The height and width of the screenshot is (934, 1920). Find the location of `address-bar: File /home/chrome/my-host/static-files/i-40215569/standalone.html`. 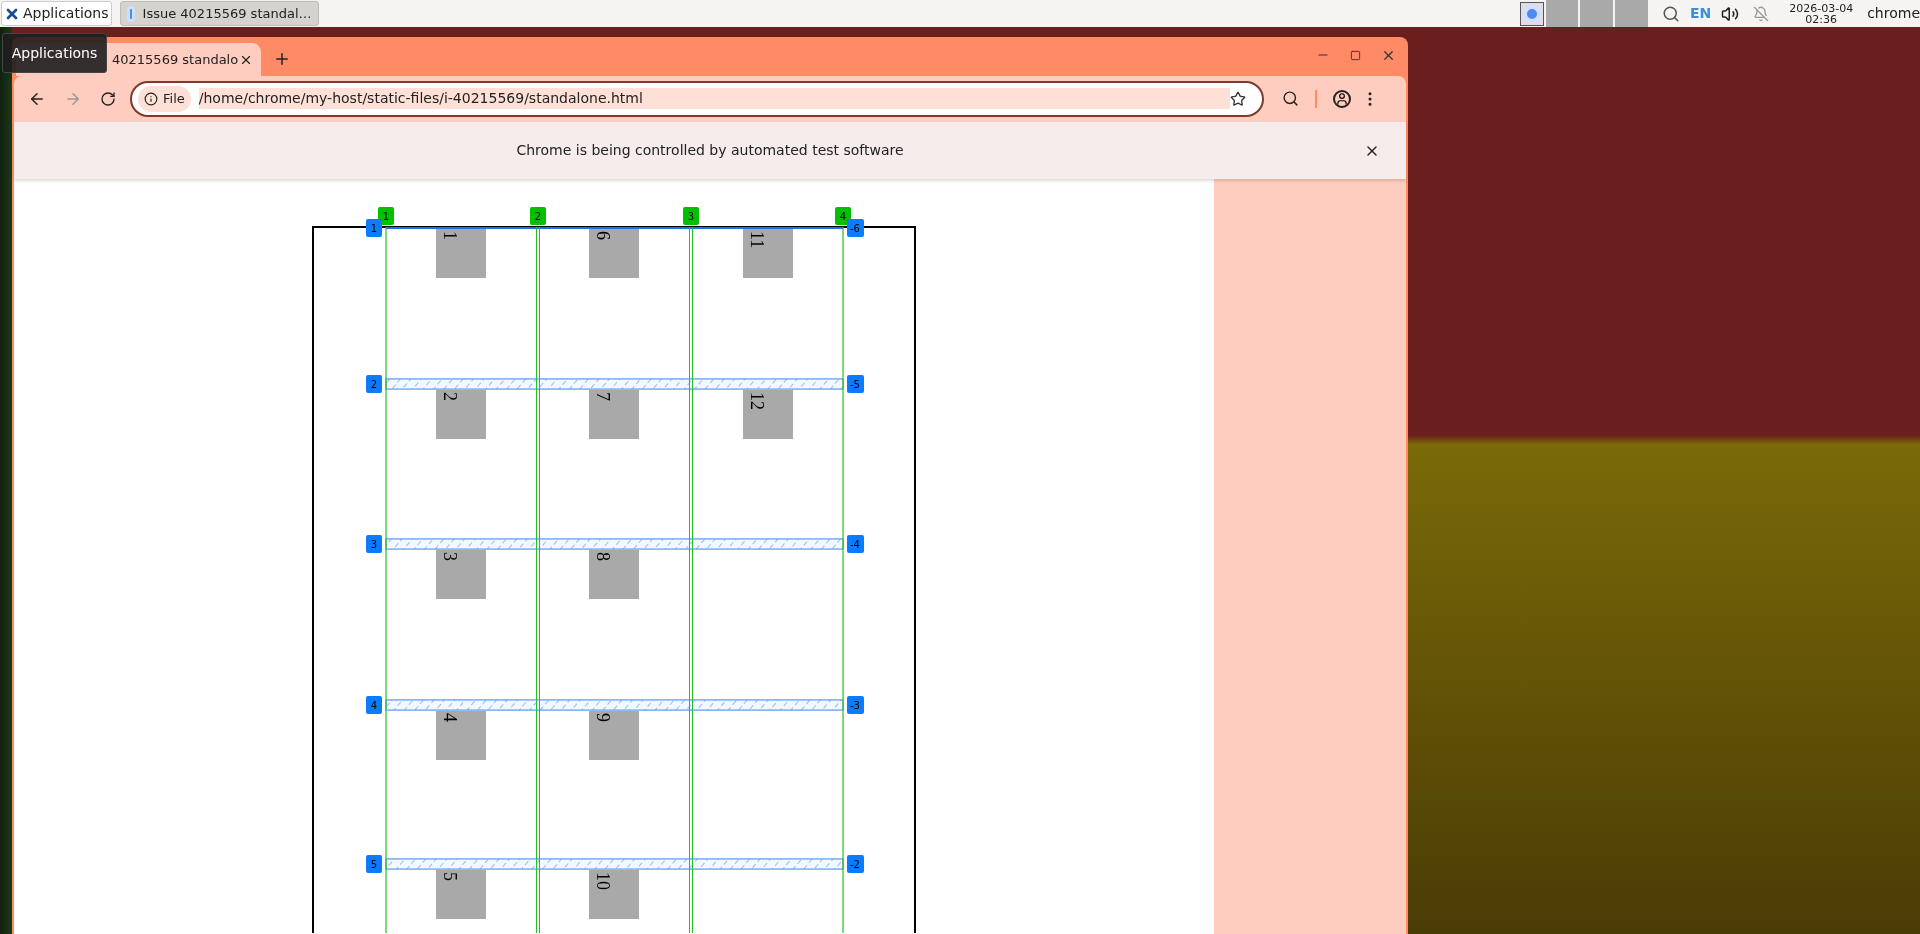

address-bar: File /home/chrome/my-host/static-files/i-40215569/standalone.html is located at coordinates (697, 98).